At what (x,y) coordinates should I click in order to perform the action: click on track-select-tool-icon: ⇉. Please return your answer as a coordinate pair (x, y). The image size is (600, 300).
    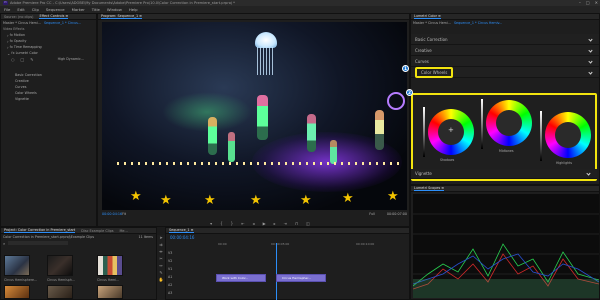
    Looking at the image, I should click on (160, 244).